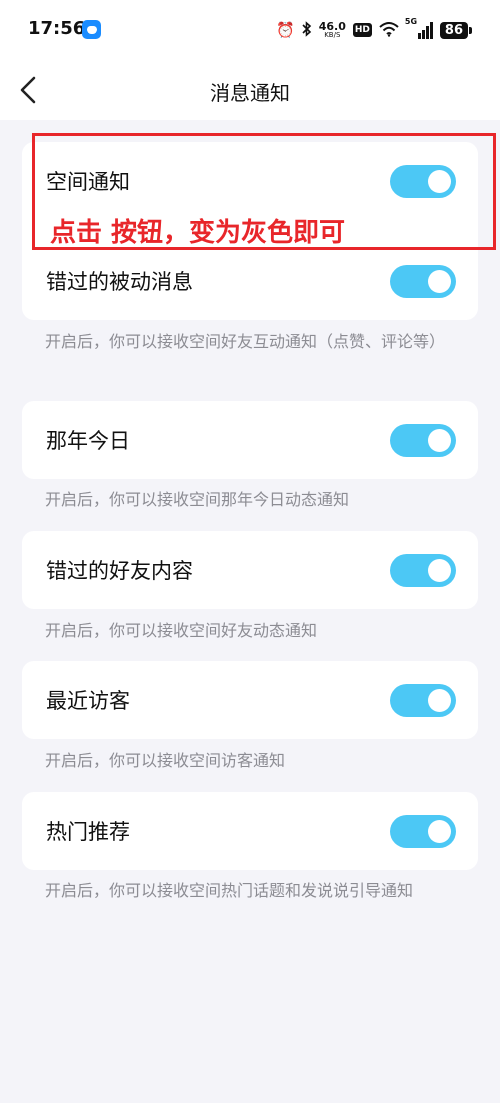  What do you see at coordinates (423, 700) in the screenshot?
I see `recent-visitors-toggle` at bounding box center [423, 700].